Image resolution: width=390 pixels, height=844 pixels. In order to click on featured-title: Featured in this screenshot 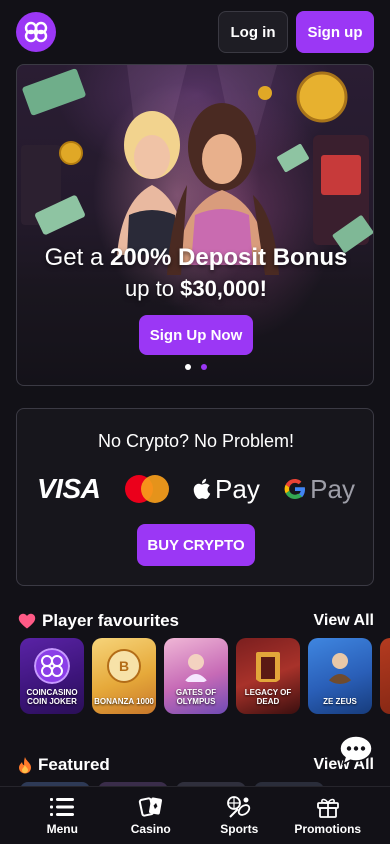, I will do `click(64, 765)`.